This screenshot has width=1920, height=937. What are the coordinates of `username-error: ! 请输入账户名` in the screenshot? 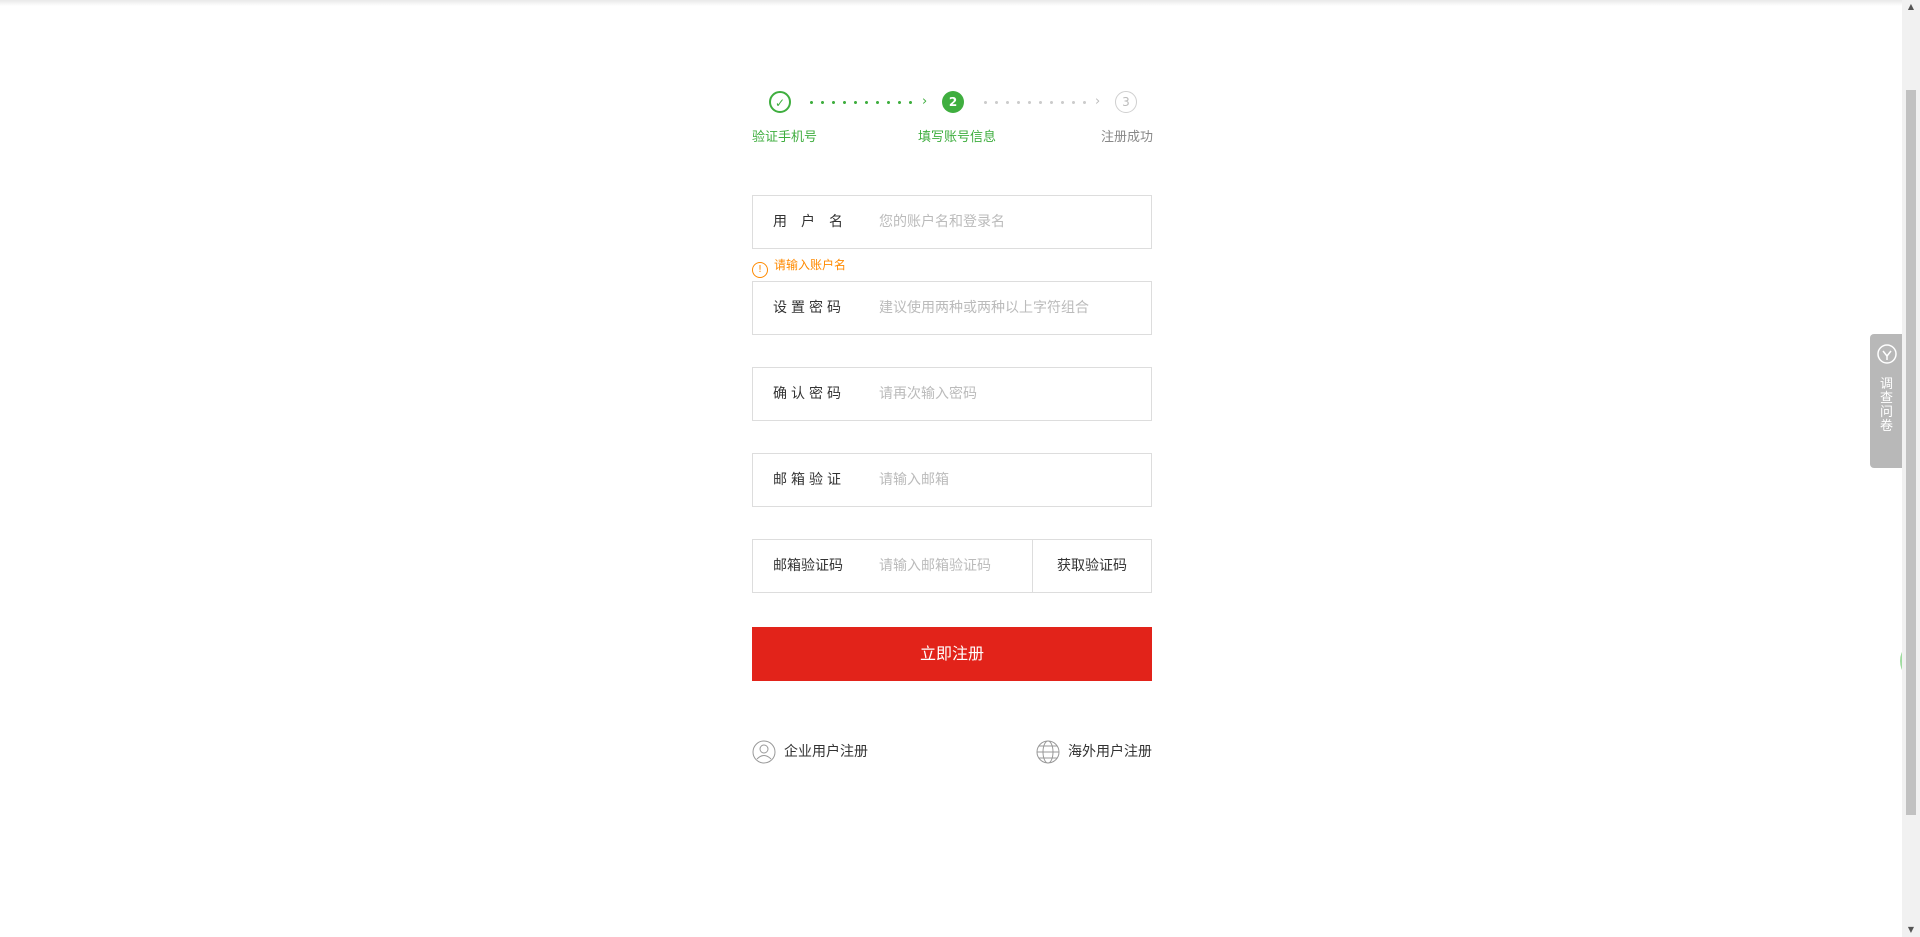 It's located at (799, 267).